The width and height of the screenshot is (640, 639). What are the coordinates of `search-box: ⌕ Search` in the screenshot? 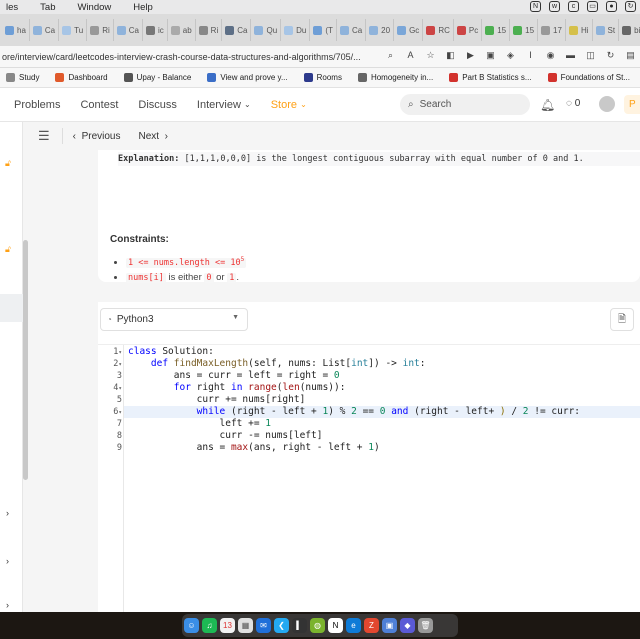 It's located at (465, 104).